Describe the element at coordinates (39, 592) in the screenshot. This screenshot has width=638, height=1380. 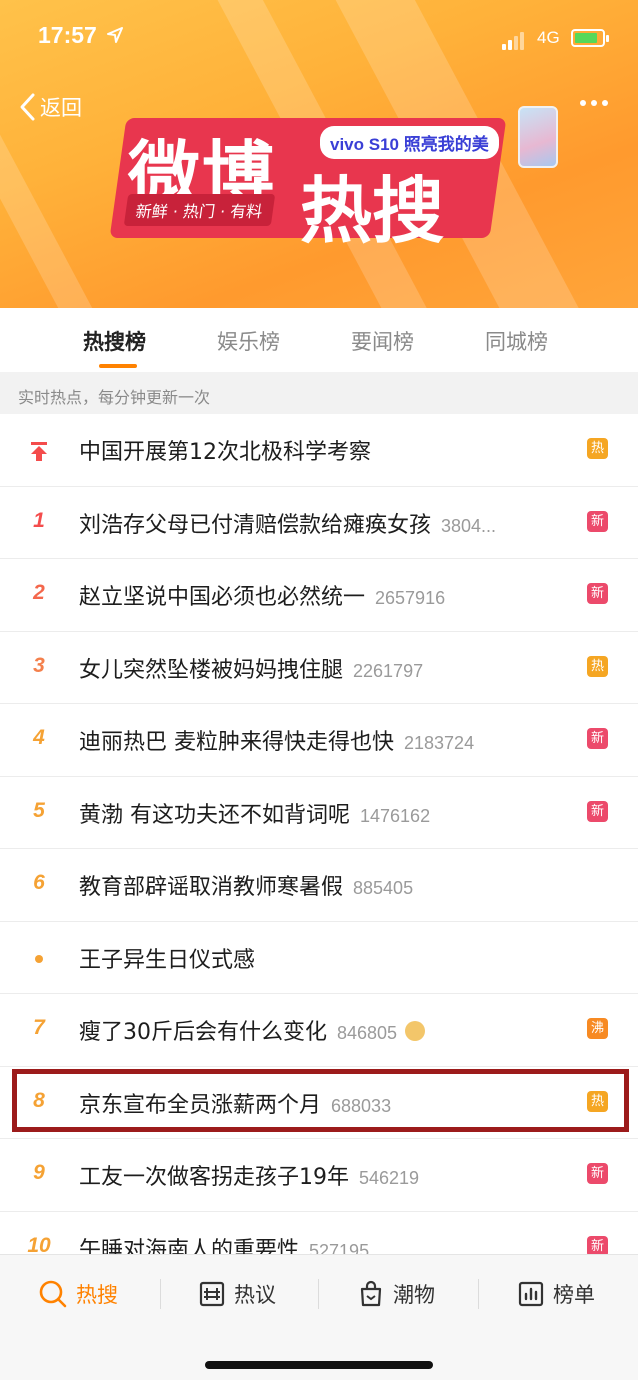
I see `rank-number: 2` at that location.